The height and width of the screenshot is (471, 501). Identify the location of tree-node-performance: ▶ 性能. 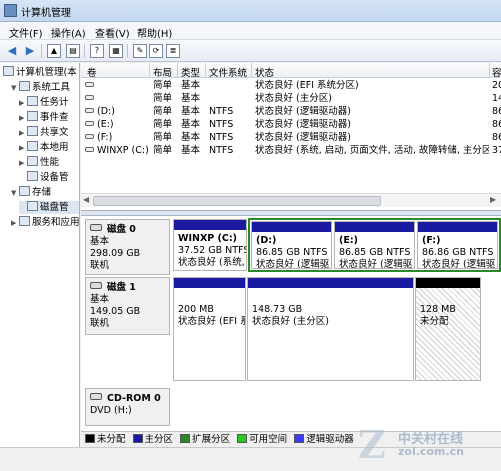
(39, 162).